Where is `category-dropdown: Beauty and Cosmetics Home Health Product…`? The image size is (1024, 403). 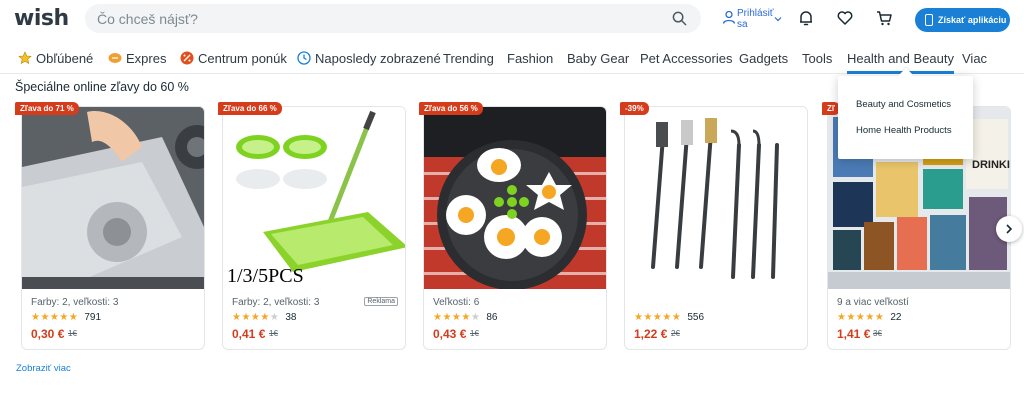 category-dropdown: Beauty and Cosmetics Home Health Product… is located at coordinates (905, 117).